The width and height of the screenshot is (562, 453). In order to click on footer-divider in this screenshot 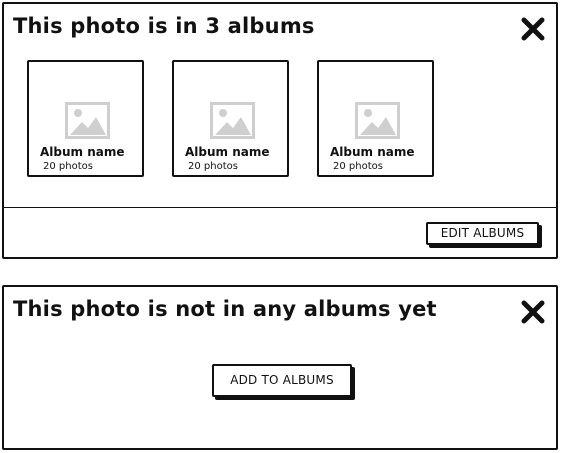, I will do `click(280, 207)`.